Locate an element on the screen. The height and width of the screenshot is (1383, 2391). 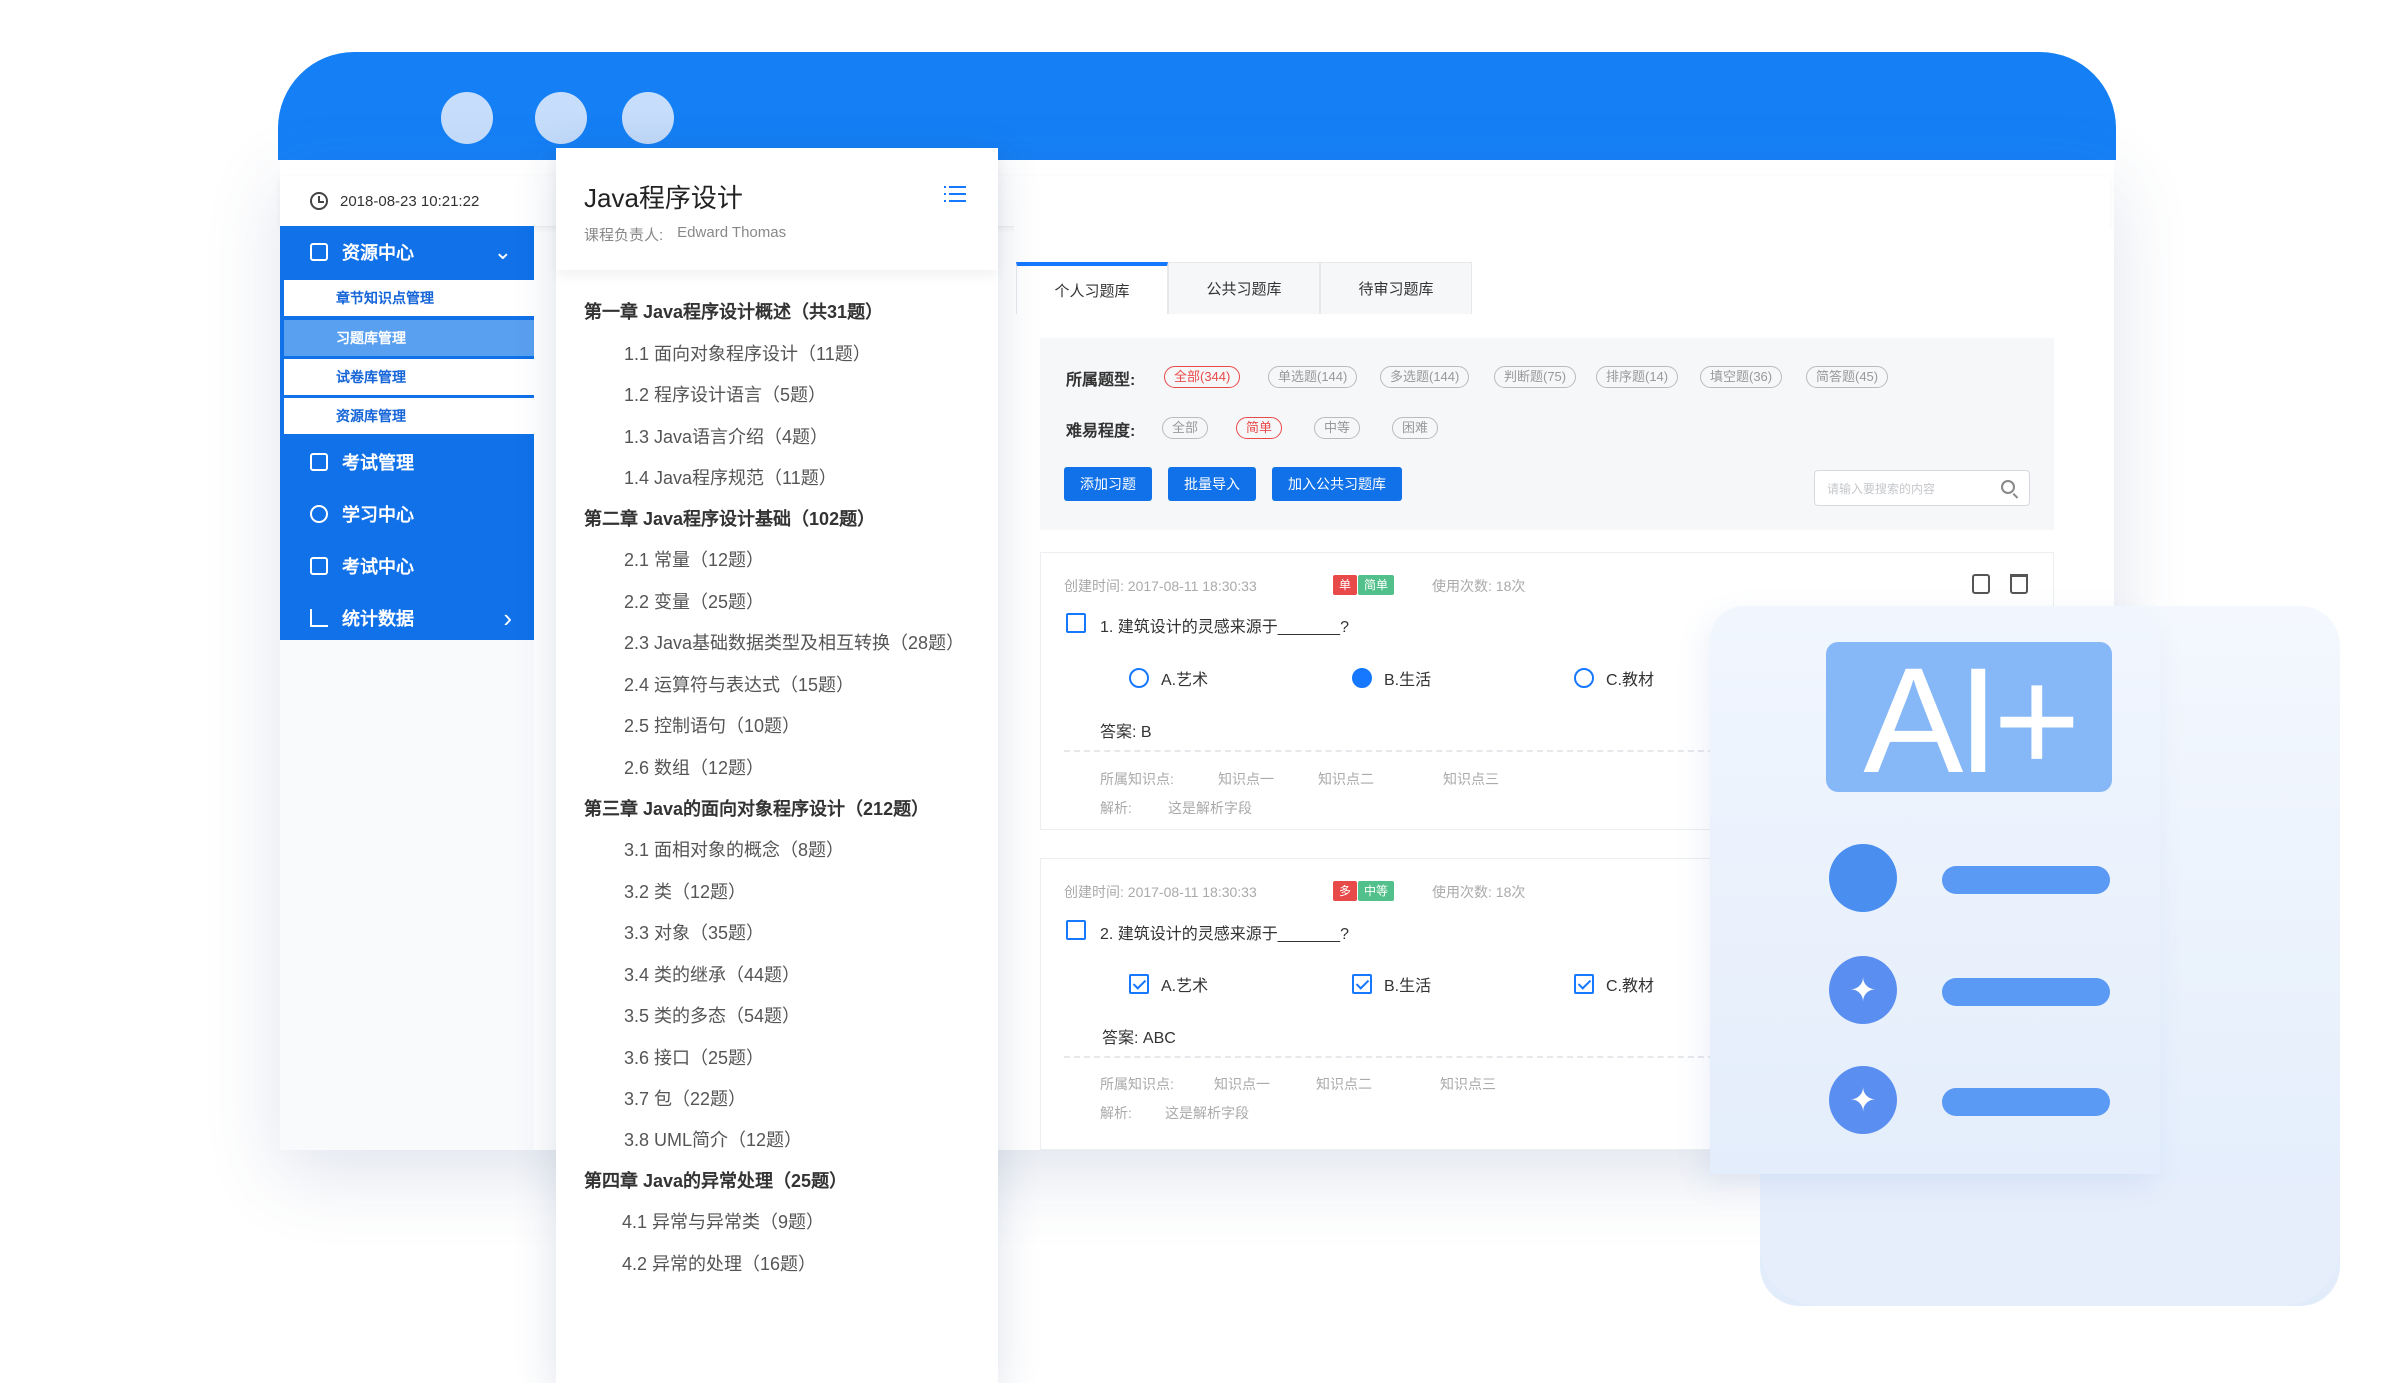
section-item: 3.4 类的继承（44题） is located at coordinates (712, 974).